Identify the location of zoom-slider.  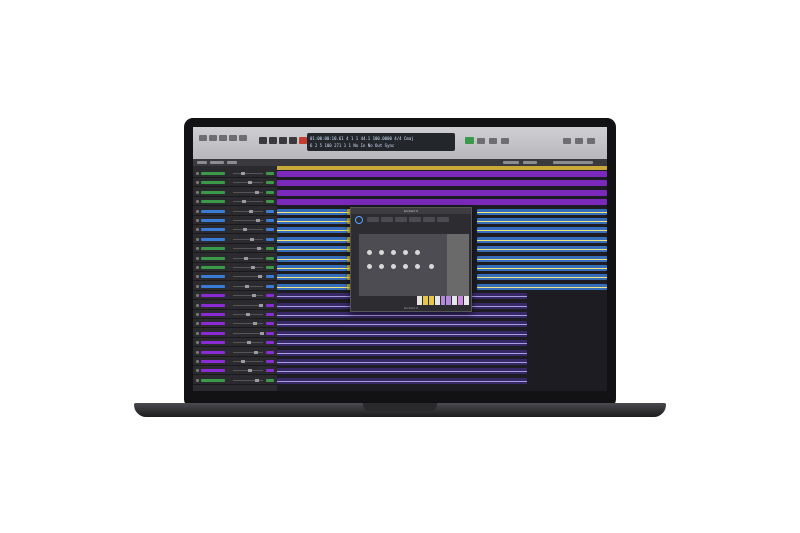
(573, 162).